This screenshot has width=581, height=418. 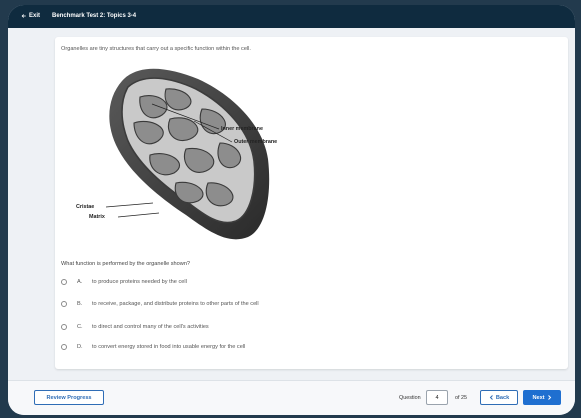 I want to click on back-button: Back, so click(x=499, y=397).